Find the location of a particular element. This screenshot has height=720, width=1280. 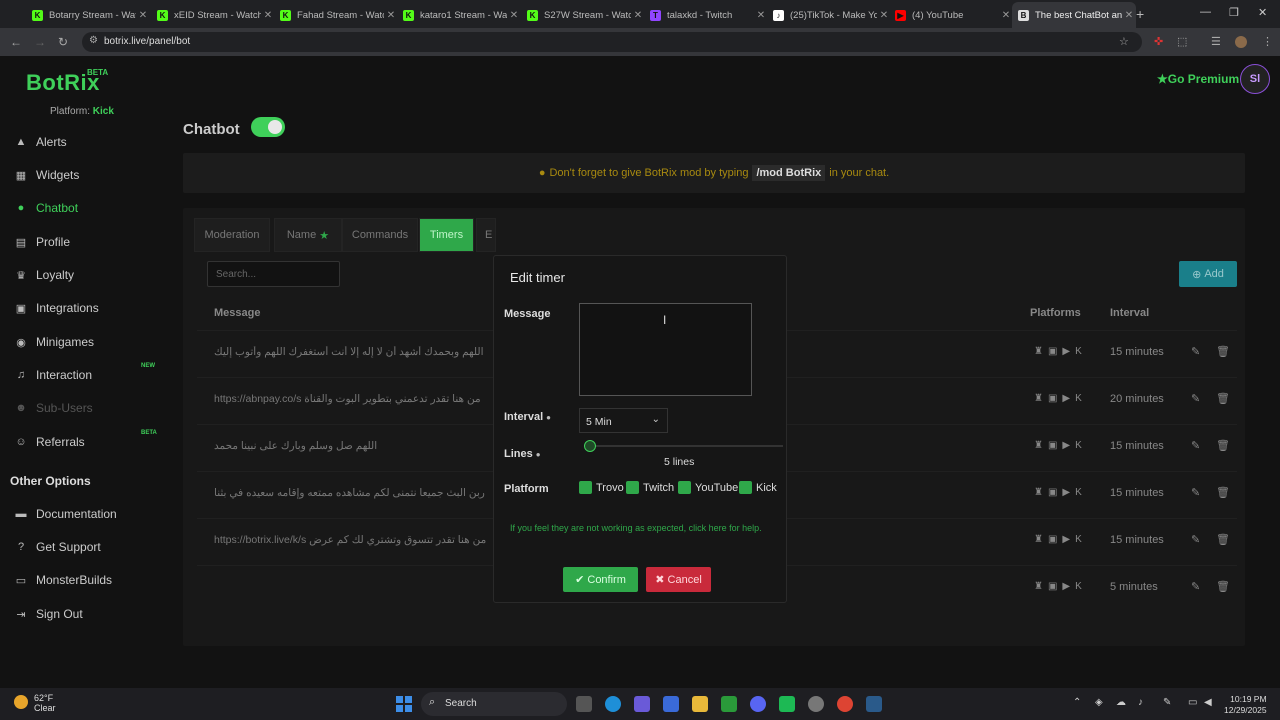

reload-icon: ↻ is located at coordinates (63, 42).